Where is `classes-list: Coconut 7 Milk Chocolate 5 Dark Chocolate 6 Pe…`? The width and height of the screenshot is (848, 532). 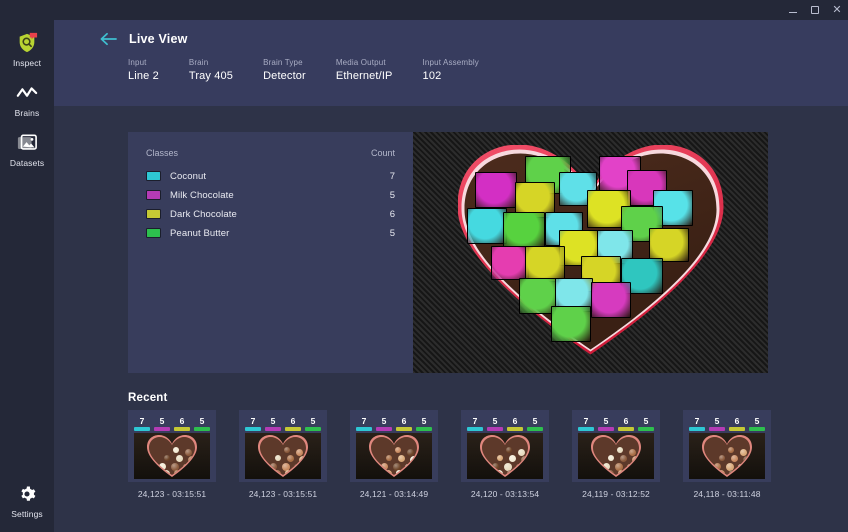 classes-list: Coconut 7 Milk Chocolate 5 Dark Chocolate 6 Pe… is located at coordinates (270, 204).